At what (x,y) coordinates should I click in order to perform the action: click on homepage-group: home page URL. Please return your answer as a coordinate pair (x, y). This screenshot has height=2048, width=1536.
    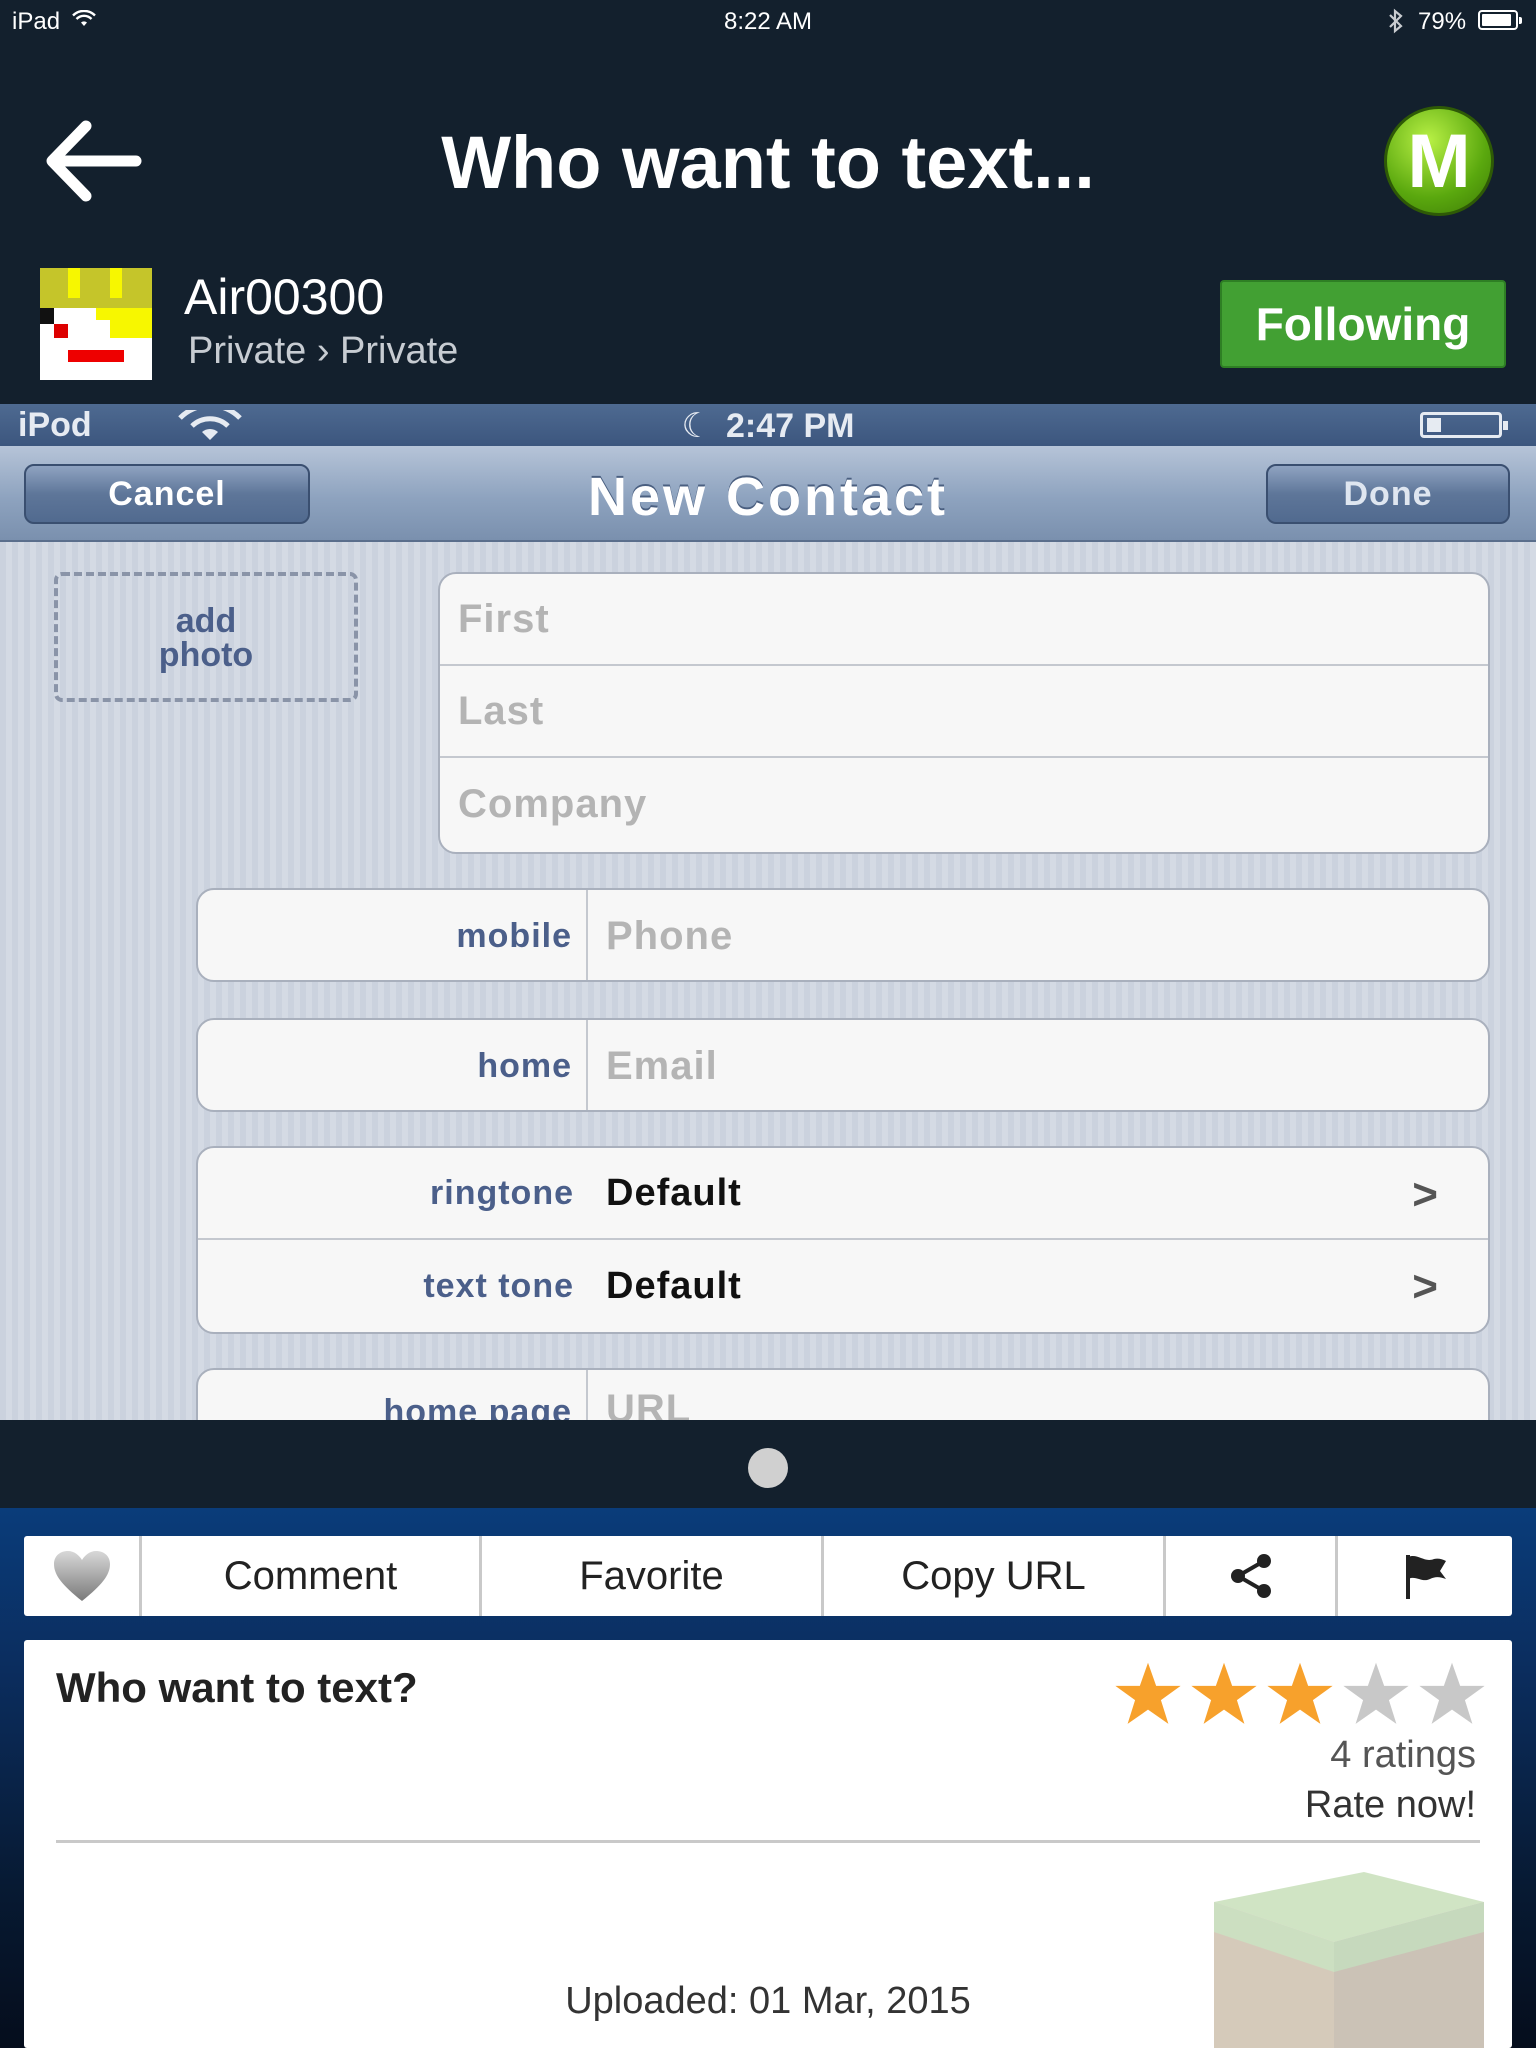
    Looking at the image, I should click on (843, 1394).